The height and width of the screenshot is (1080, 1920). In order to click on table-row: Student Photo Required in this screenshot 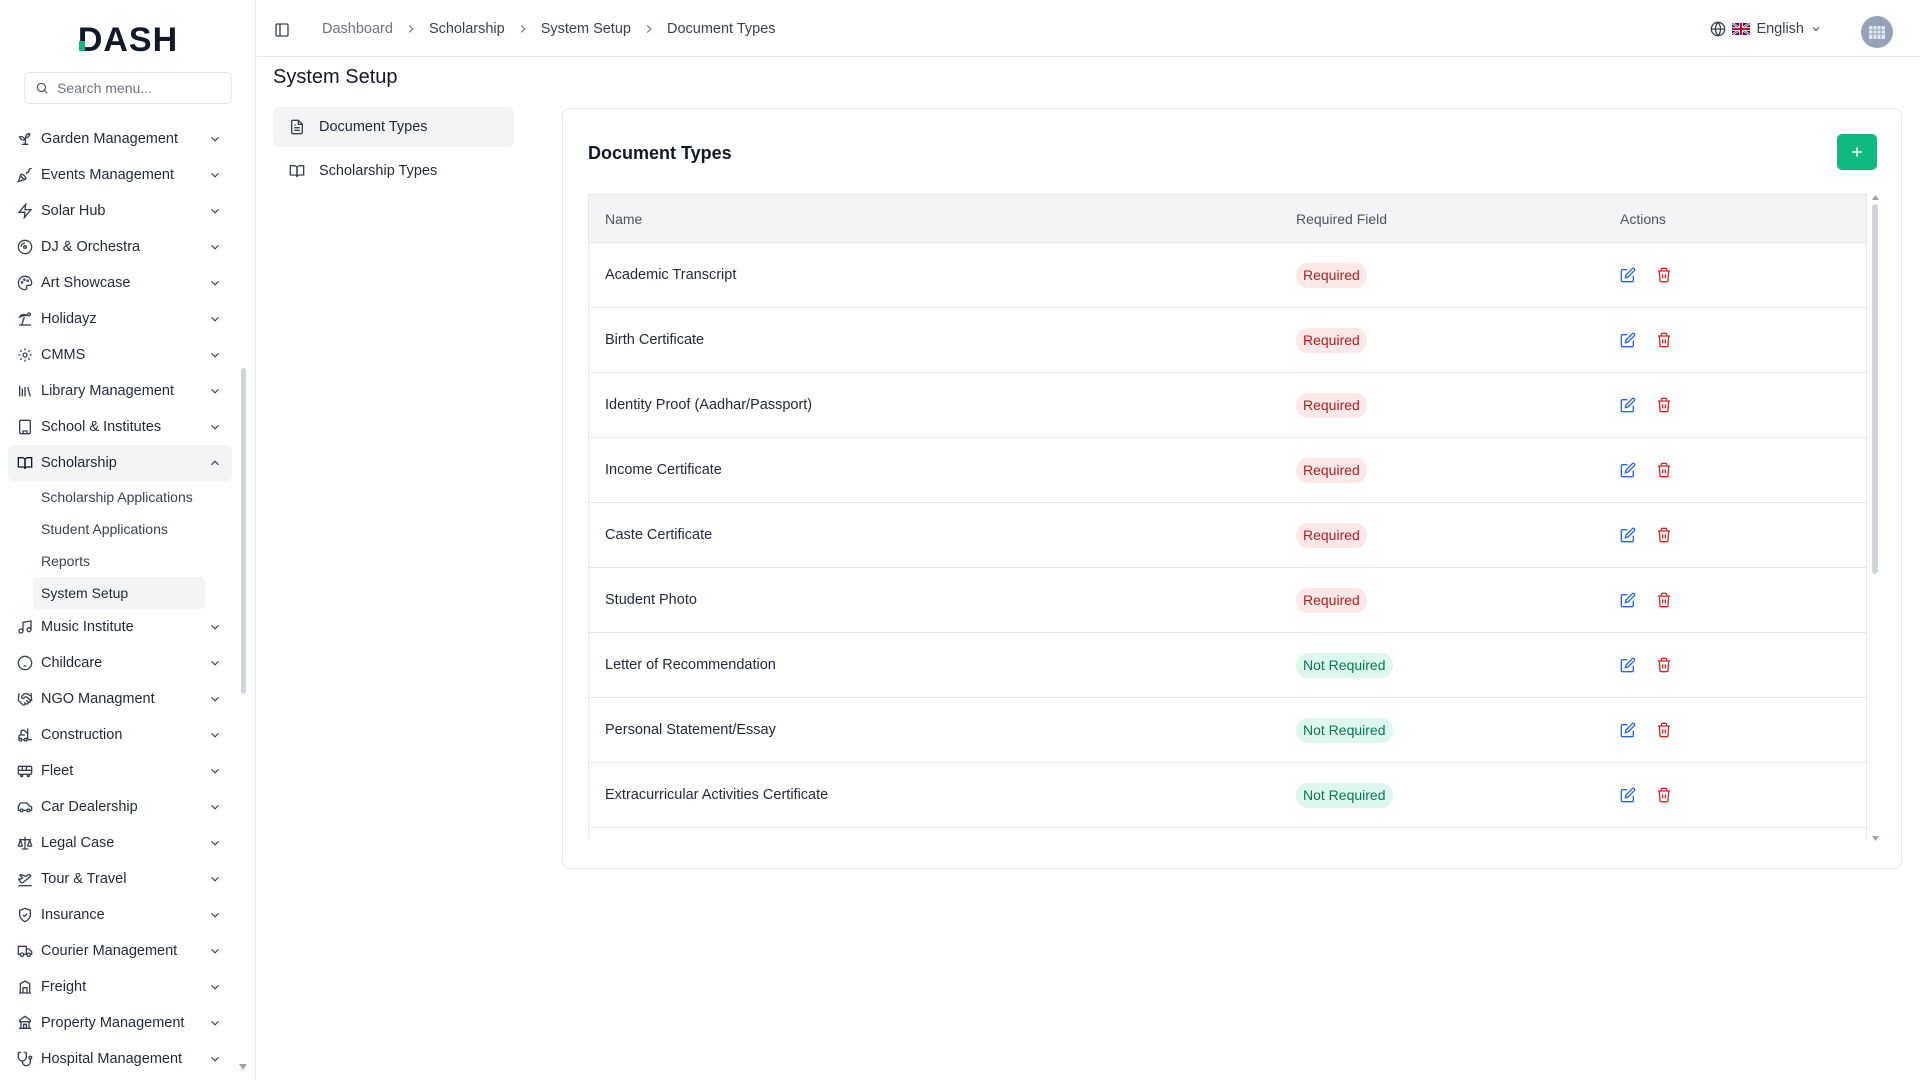, I will do `click(1227, 600)`.